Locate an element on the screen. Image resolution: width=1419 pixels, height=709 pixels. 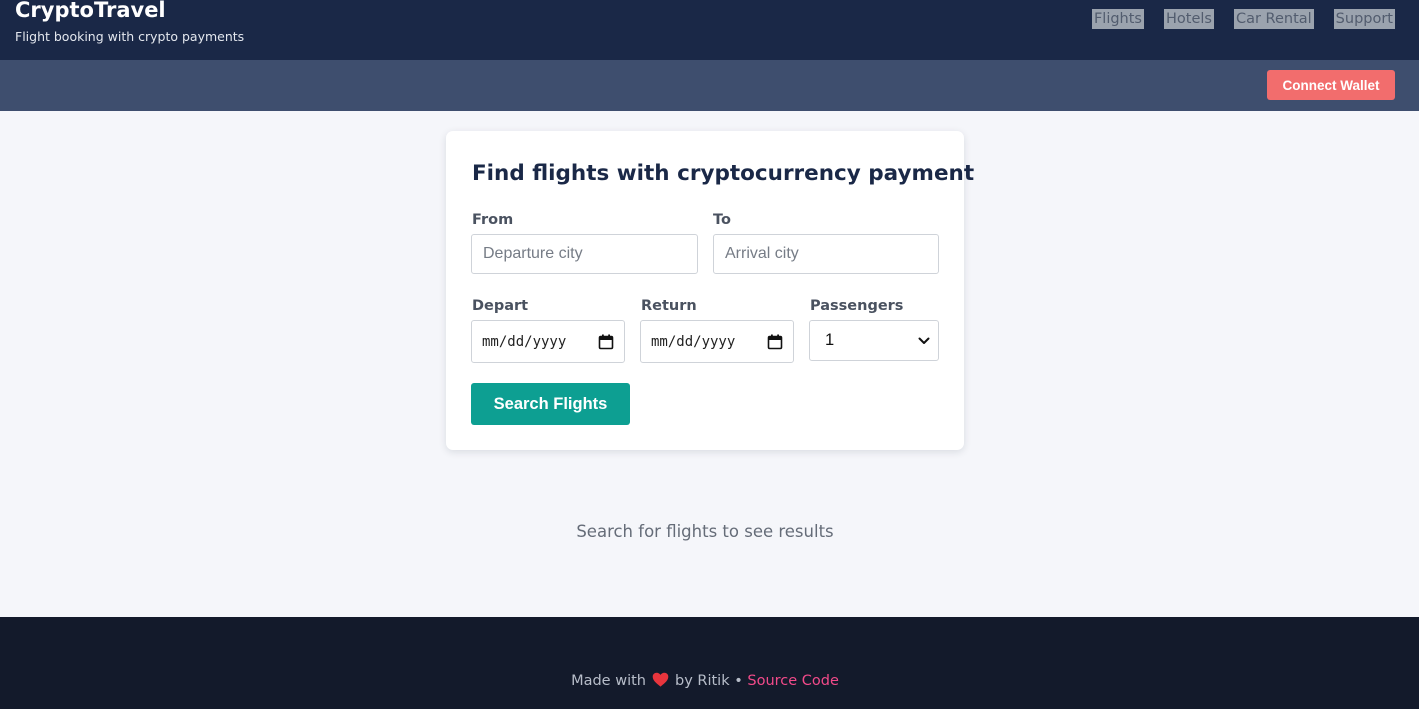
return-label: Return is located at coordinates (669, 306).